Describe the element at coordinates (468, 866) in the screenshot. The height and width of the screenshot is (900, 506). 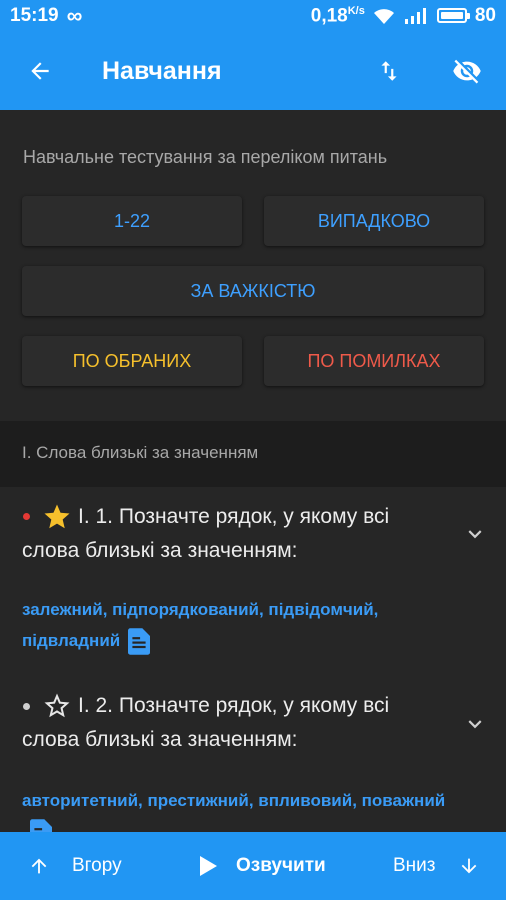
I see `arrow-down-icon` at that location.